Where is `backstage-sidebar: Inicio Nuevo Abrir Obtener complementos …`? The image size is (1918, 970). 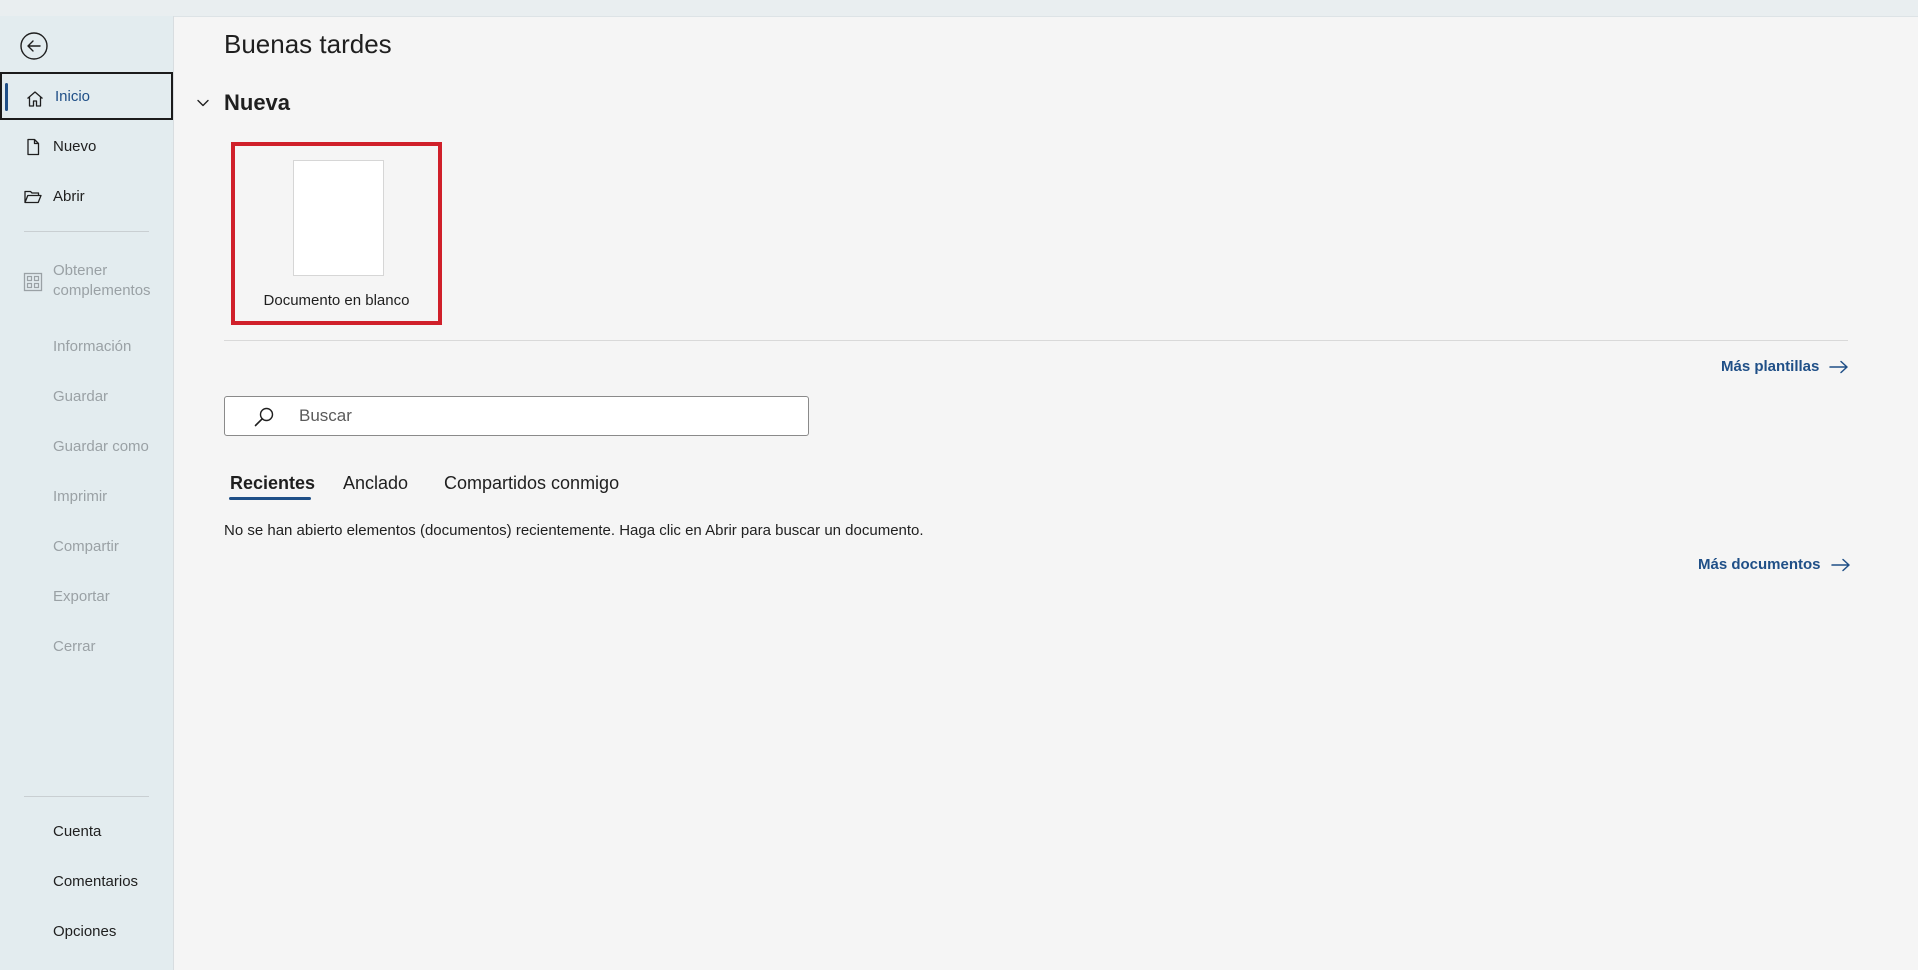
backstage-sidebar: Inicio Nuevo Abrir Obtener complementos … is located at coordinates (87, 493).